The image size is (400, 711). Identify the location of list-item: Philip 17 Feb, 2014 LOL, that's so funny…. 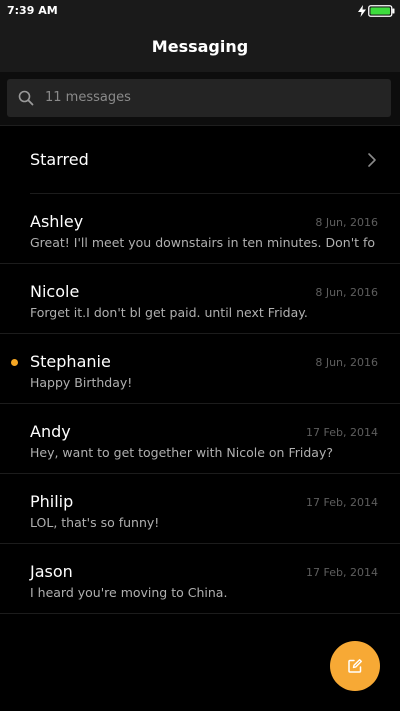
(200, 509).